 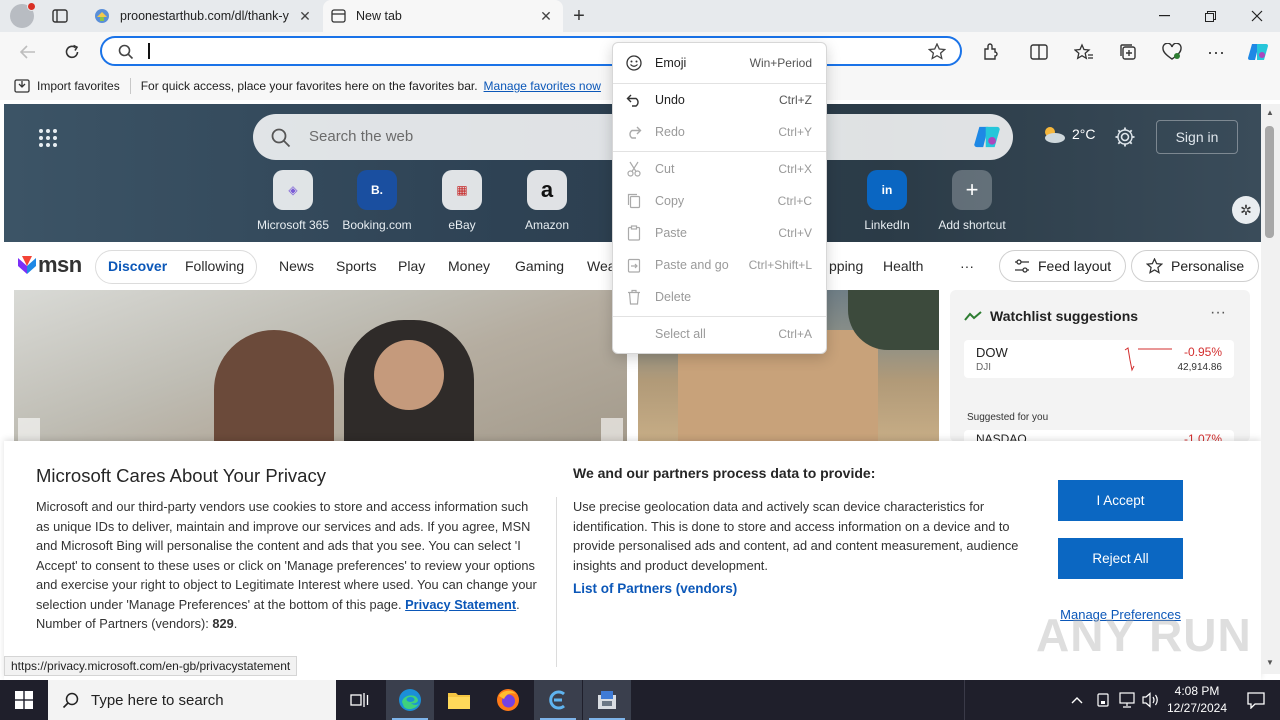 I want to click on notifications-icon, so click(x=1256, y=700).